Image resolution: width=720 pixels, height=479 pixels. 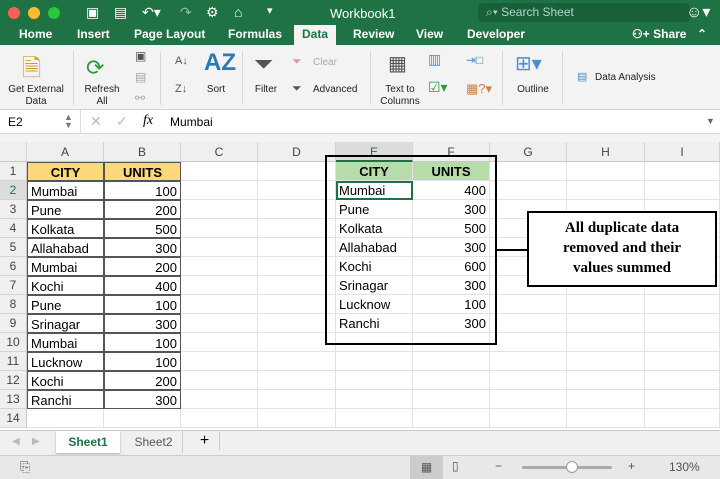 What do you see at coordinates (13, 304) in the screenshot?
I see `row-header-8: 8` at bounding box center [13, 304].